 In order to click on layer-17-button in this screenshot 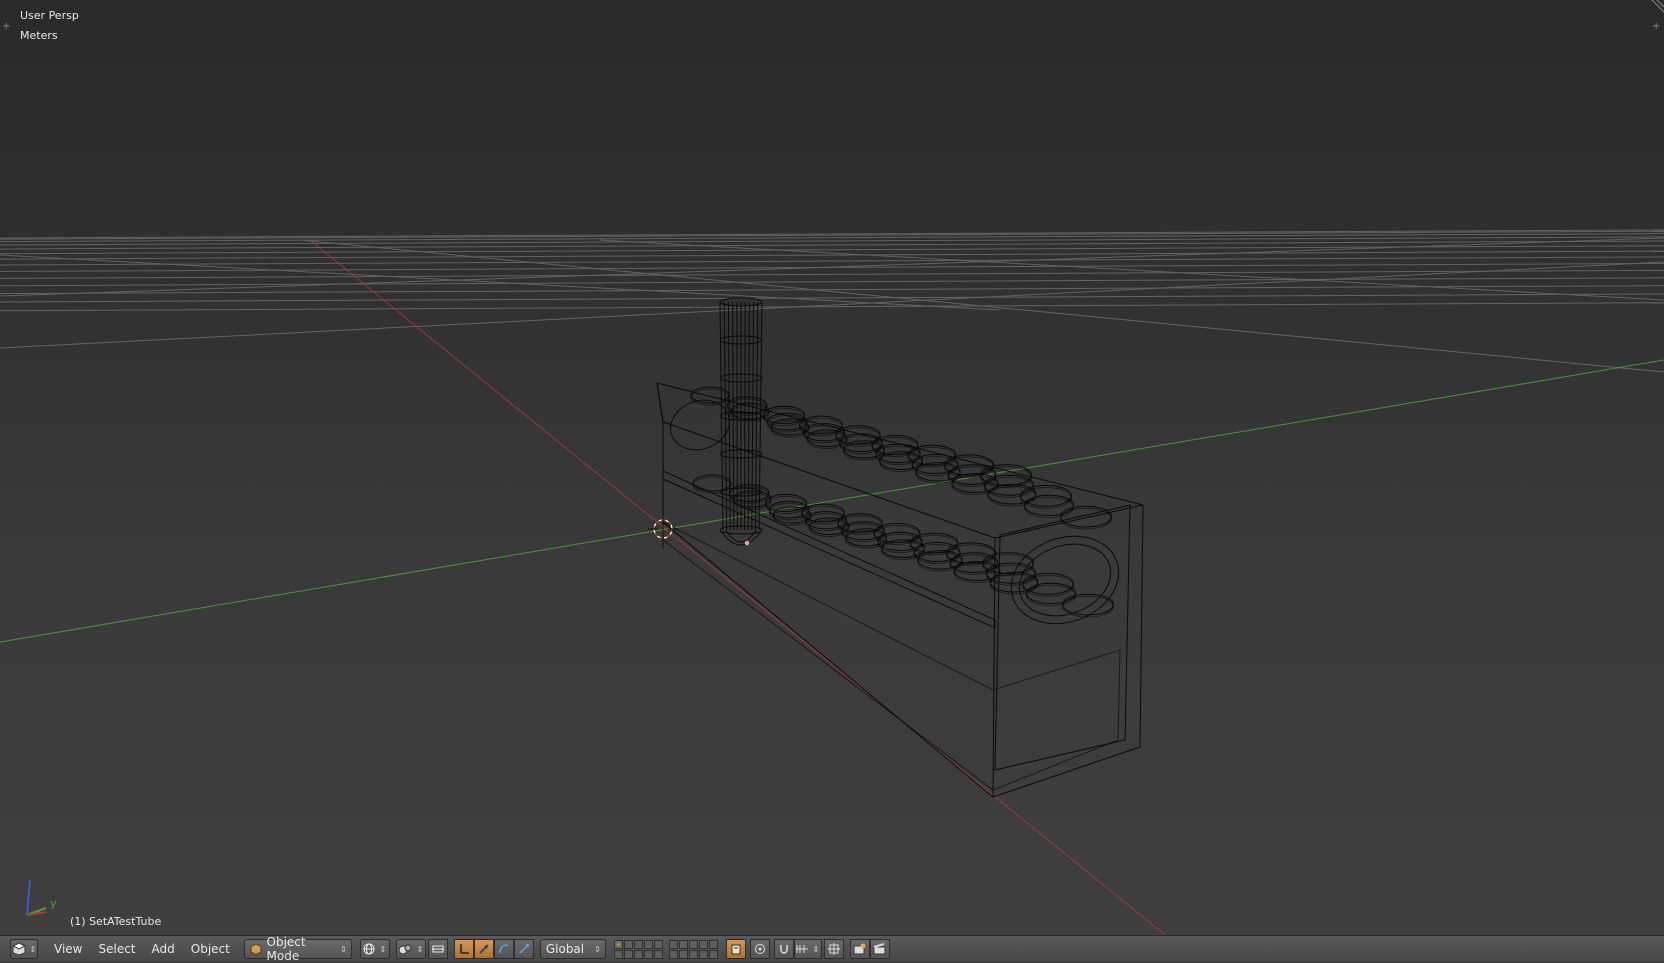, I will do `click(683, 954)`.